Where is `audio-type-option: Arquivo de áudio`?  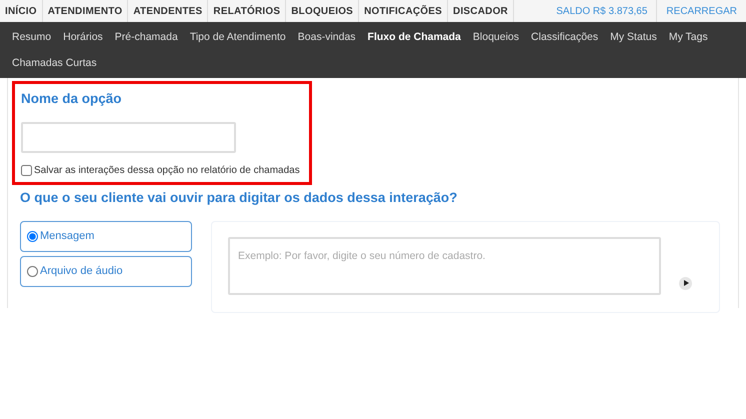 audio-type-option: Arquivo de áudio is located at coordinates (106, 271).